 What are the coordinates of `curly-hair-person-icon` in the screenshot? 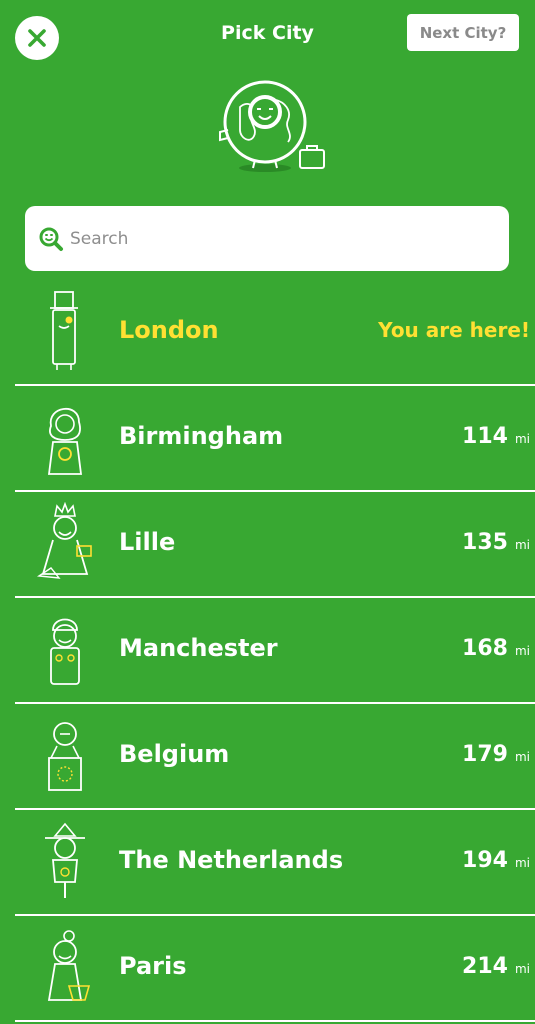 It's located at (65, 441).